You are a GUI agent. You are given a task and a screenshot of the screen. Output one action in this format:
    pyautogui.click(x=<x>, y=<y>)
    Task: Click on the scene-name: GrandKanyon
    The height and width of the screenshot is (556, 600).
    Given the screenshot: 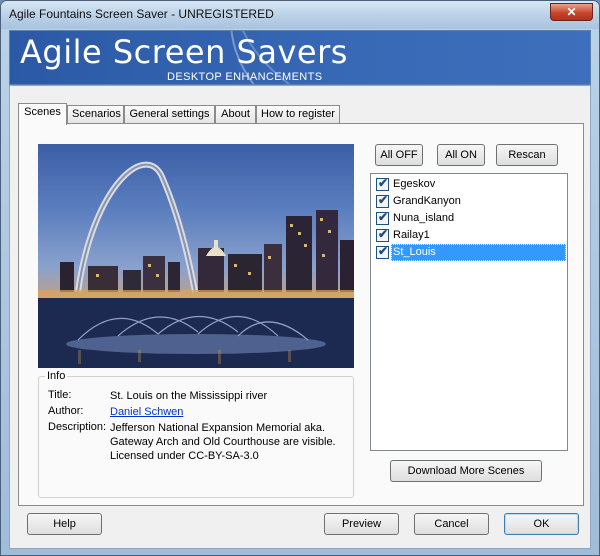 What is the action you would take?
    pyautogui.click(x=427, y=201)
    